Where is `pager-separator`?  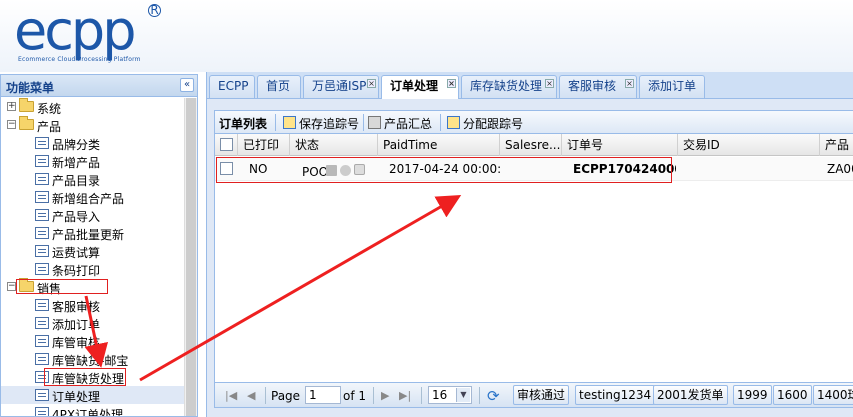
pager-separator is located at coordinates (265, 395).